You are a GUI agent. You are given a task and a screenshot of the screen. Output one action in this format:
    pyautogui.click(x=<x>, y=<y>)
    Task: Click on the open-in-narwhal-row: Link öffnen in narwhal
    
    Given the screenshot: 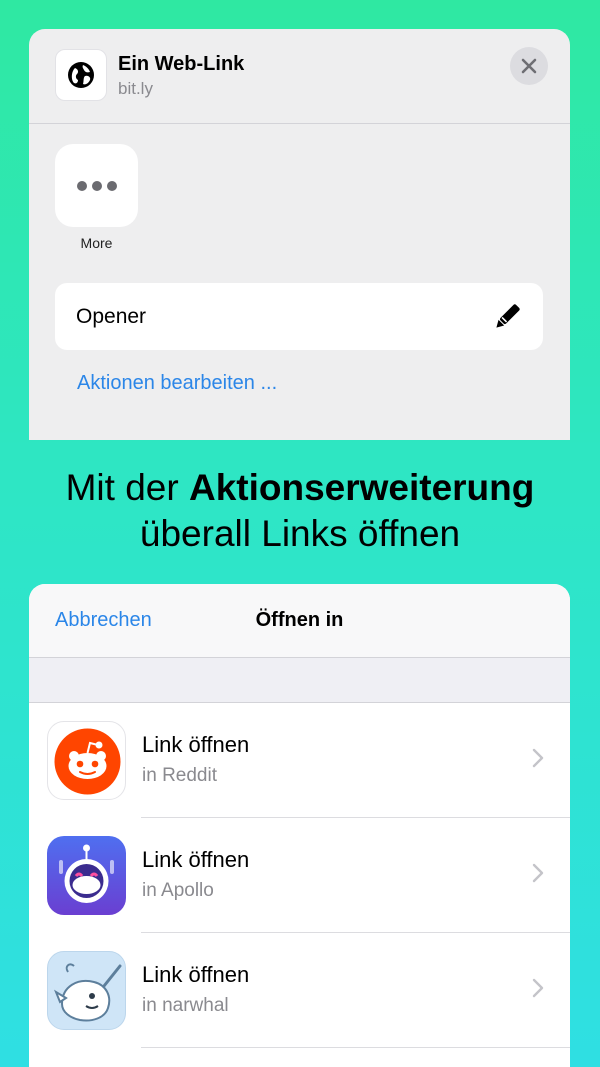 What is the action you would take?
    pyautogui.click(x=299, y=990)
    